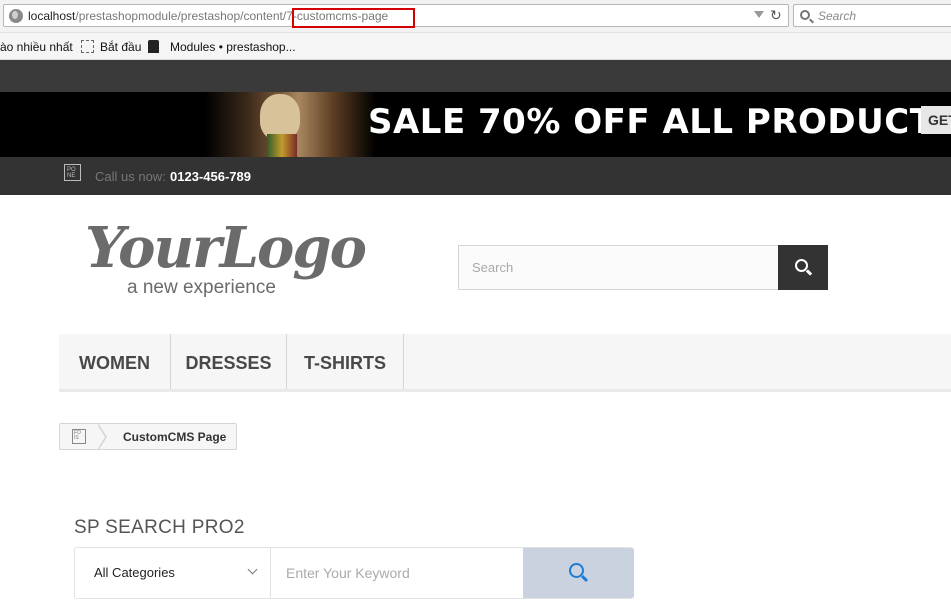 Image resolution: width=951 pixels, height=611 pixels. Describe the element at coordinates (618, 267) in the screenshot. I see `header-search-input: Search` at that location.